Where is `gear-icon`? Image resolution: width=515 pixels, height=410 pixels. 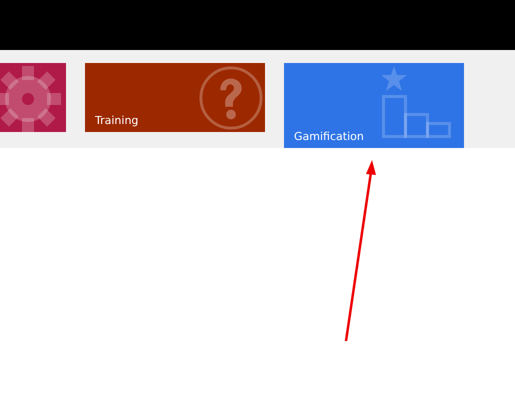
gear-icon is located at coordinates (31, 98).